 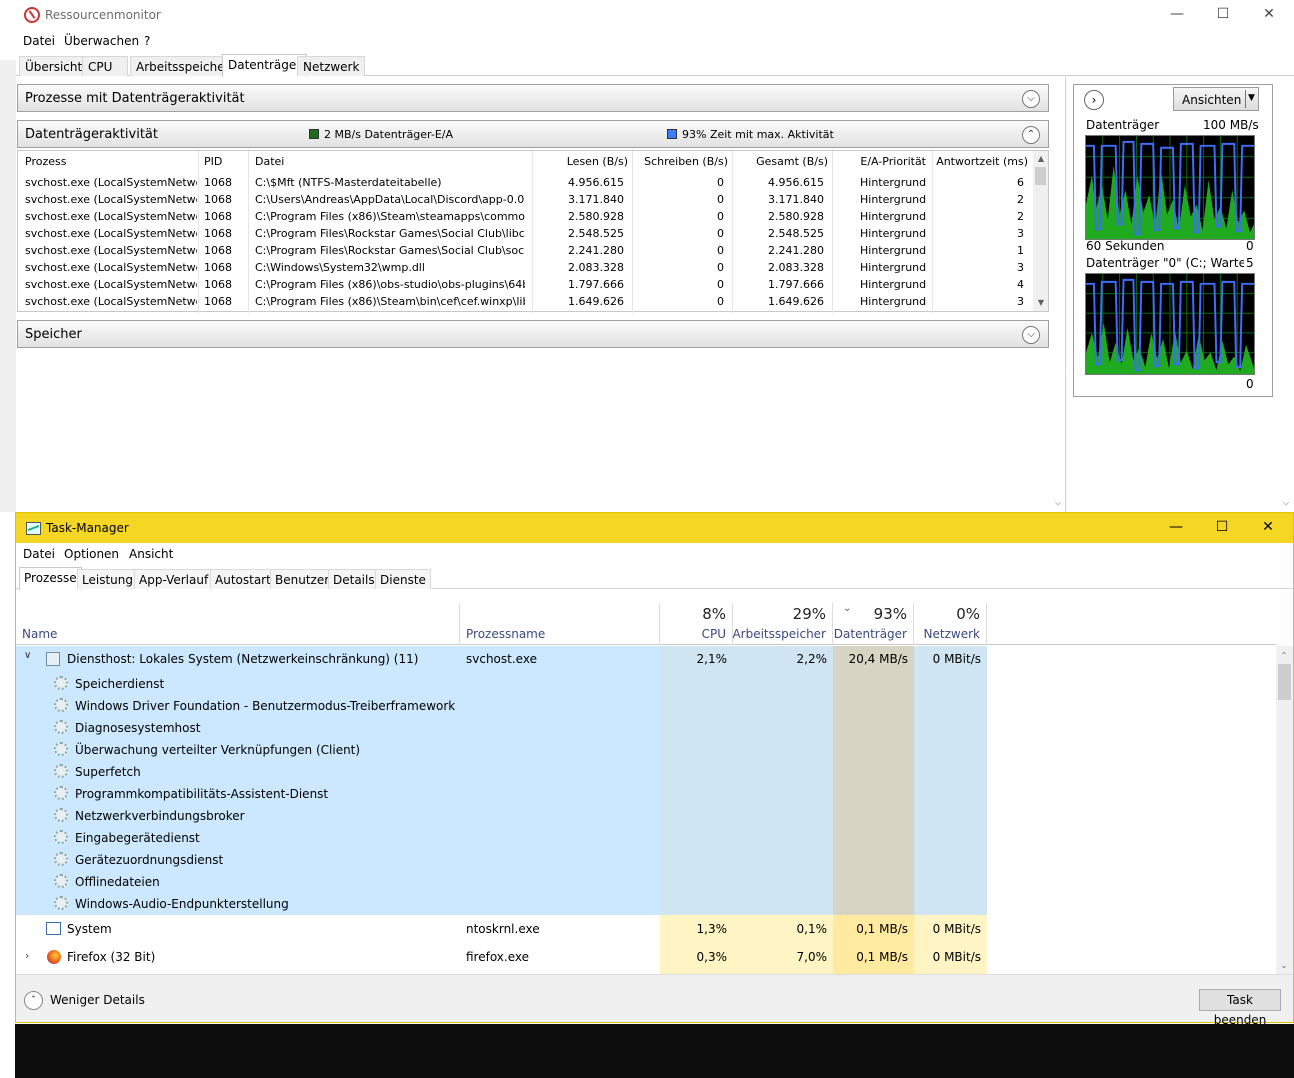 What do you see at coordinates (1286, 503) in the screenshot?
I see `side-scroll-down-icon: ⌵` at bounding box center [1286, 503].